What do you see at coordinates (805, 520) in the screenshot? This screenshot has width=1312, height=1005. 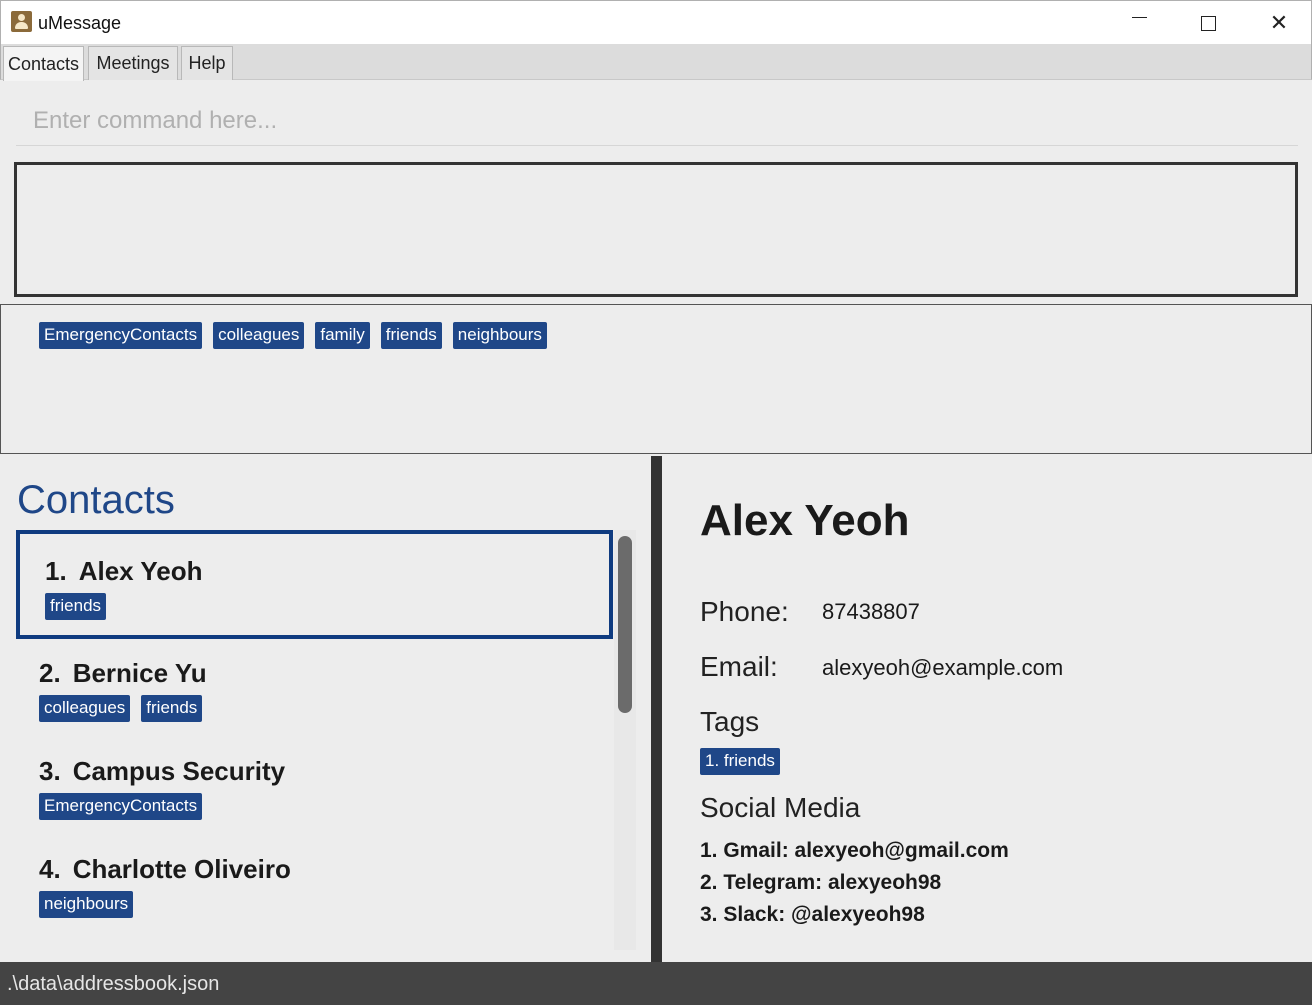 I see `detail-contact-name: Alex Yeoh` at bounding box center [805, 520].